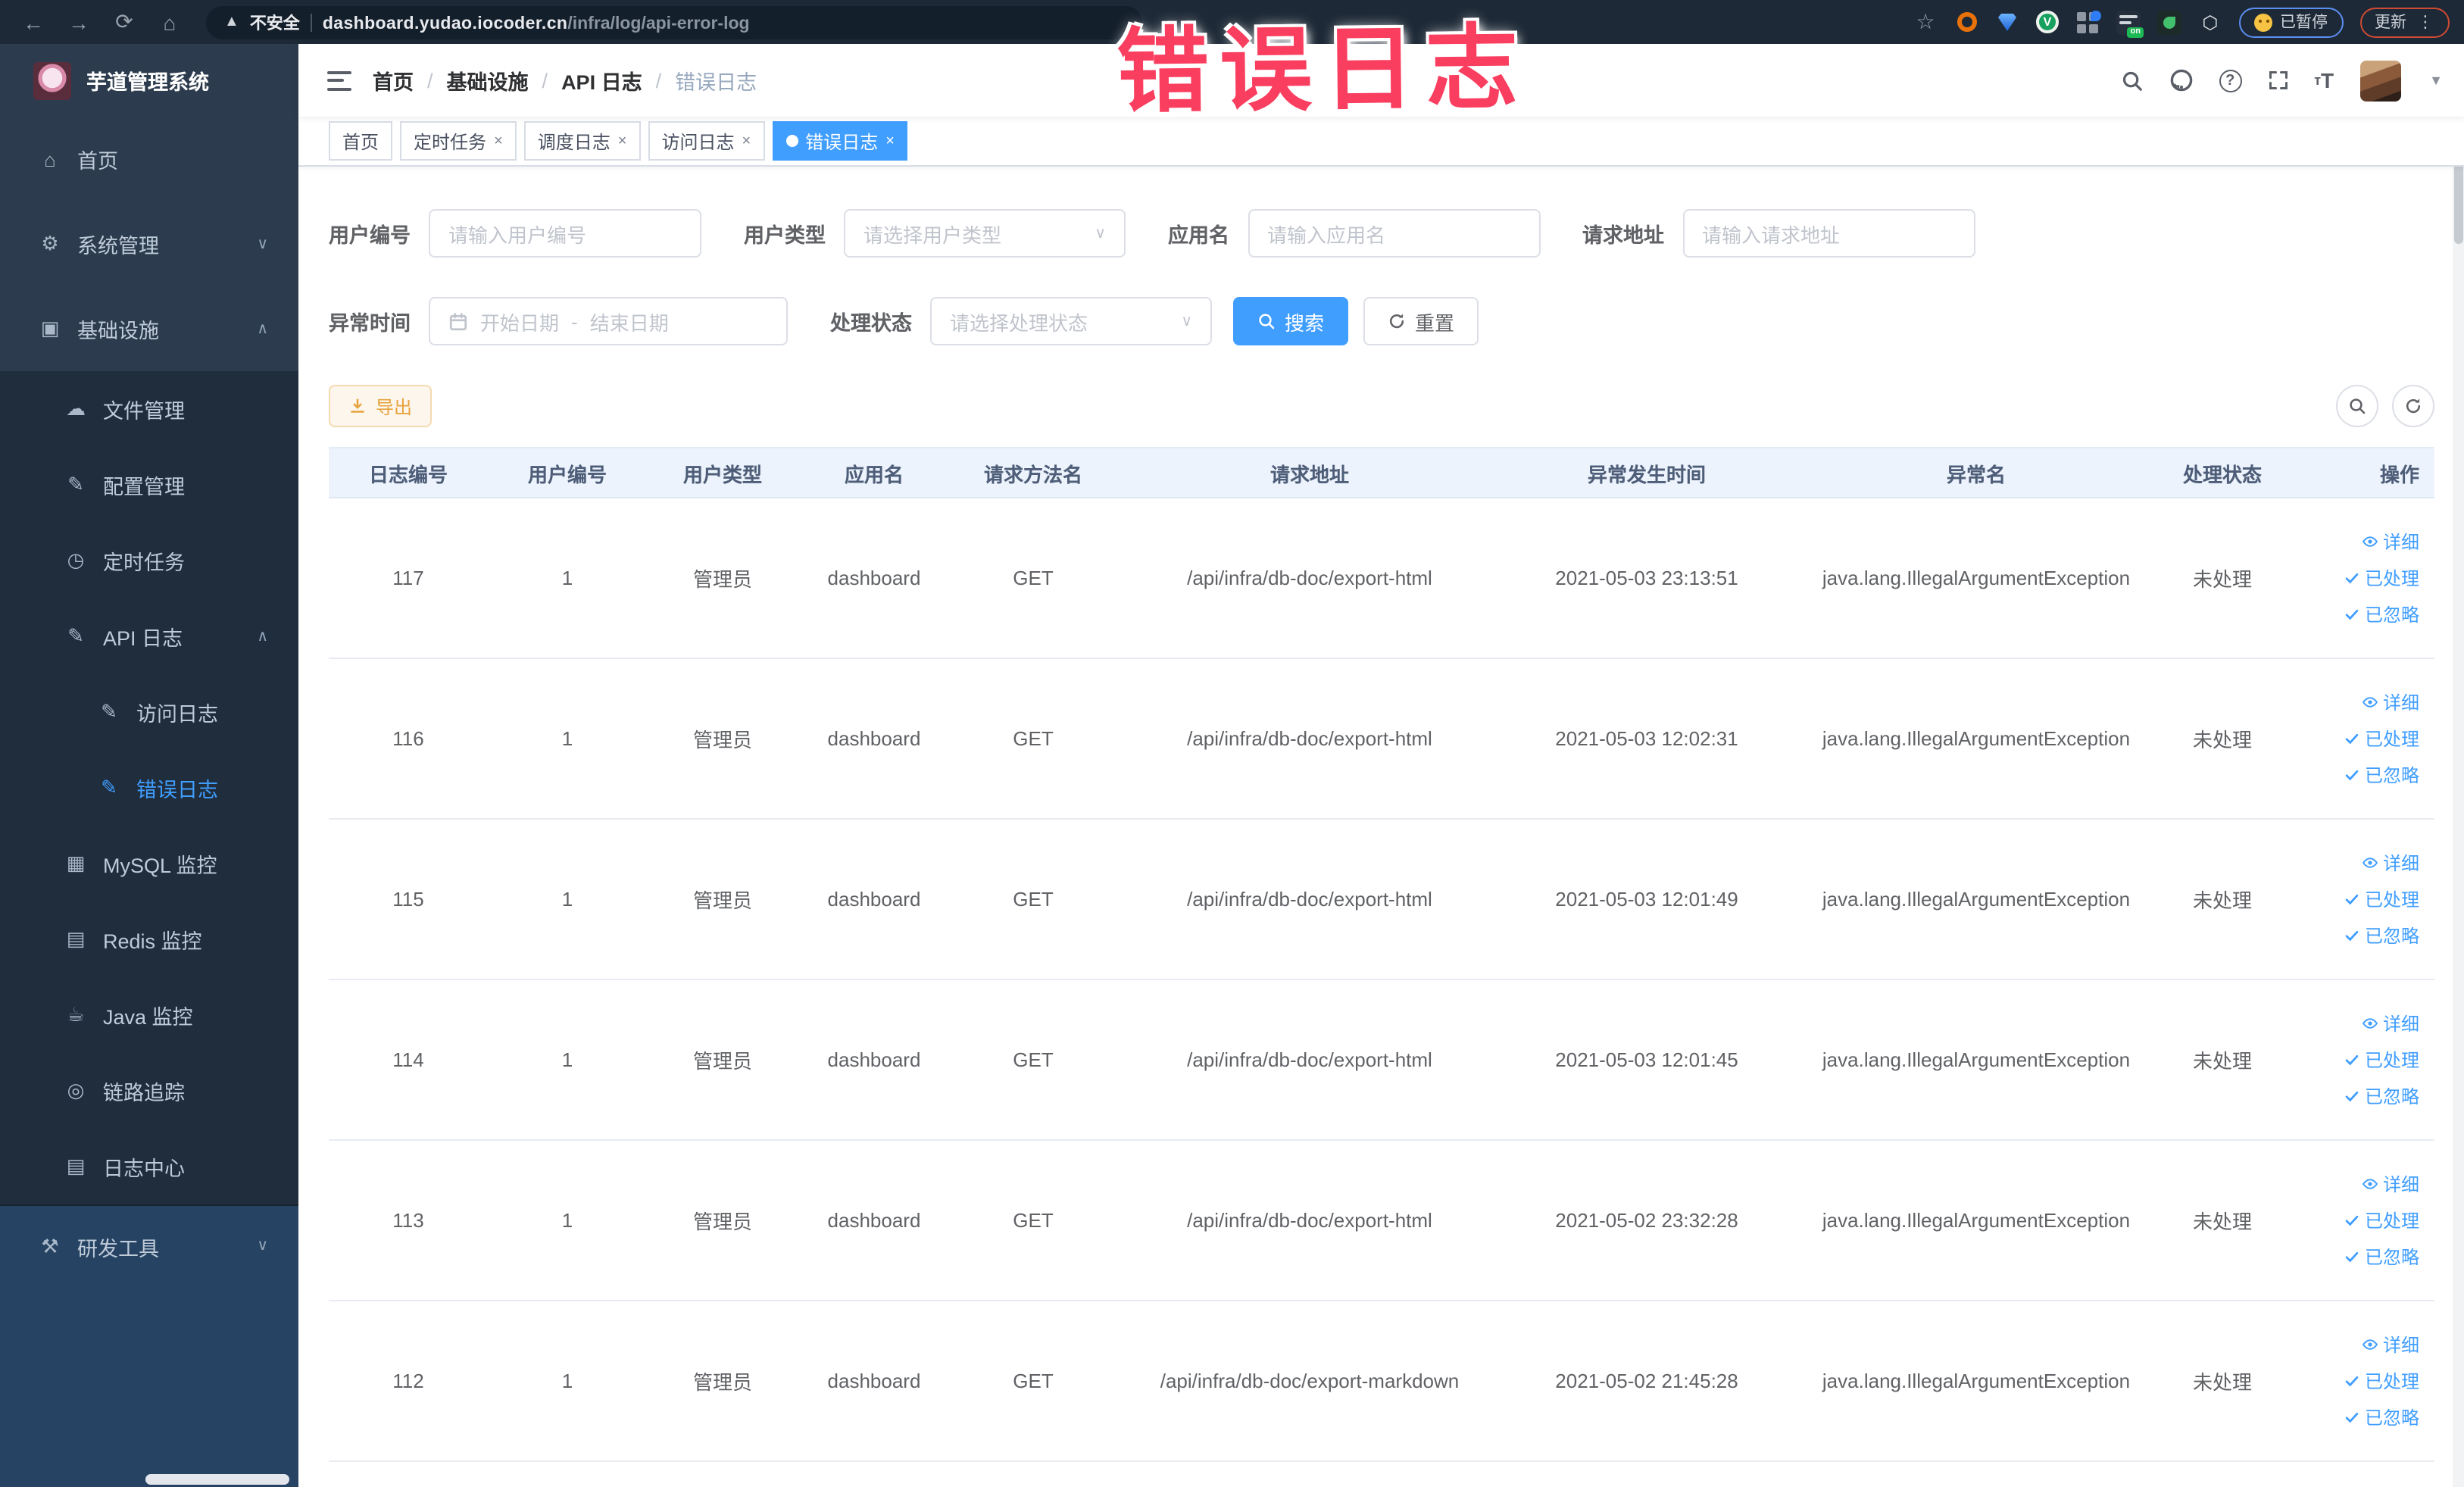  Describe the element at coordinates (149, 485) in the screenshot. I see `sidebar-item-配置管理: ✎ 配置管理` at that location.